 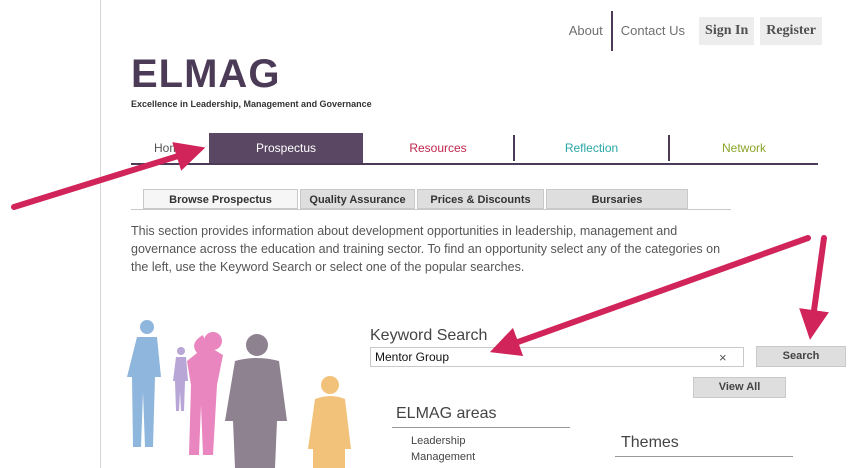 What do you see at coordinates (108, 176) in the screenshot?
I see `arrow-to-prospectus` at bounding box center [108, 176].